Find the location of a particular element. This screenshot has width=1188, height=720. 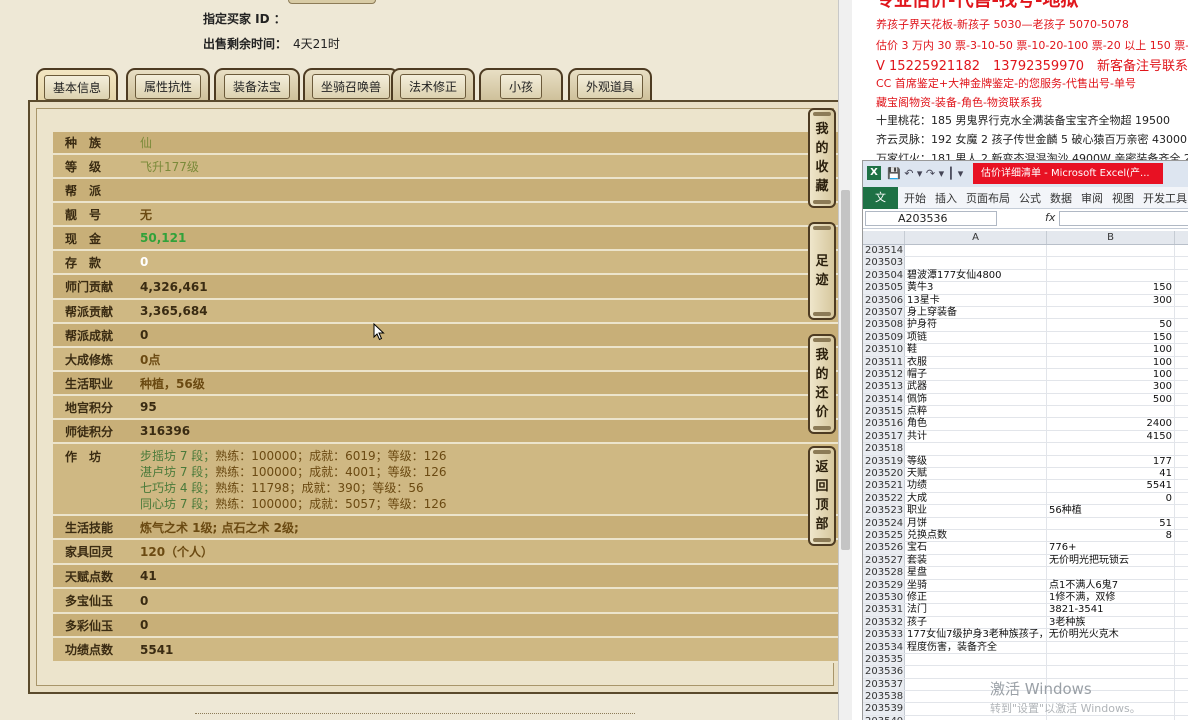

cell-a: 月饼 is located at coordinates (976, 523).